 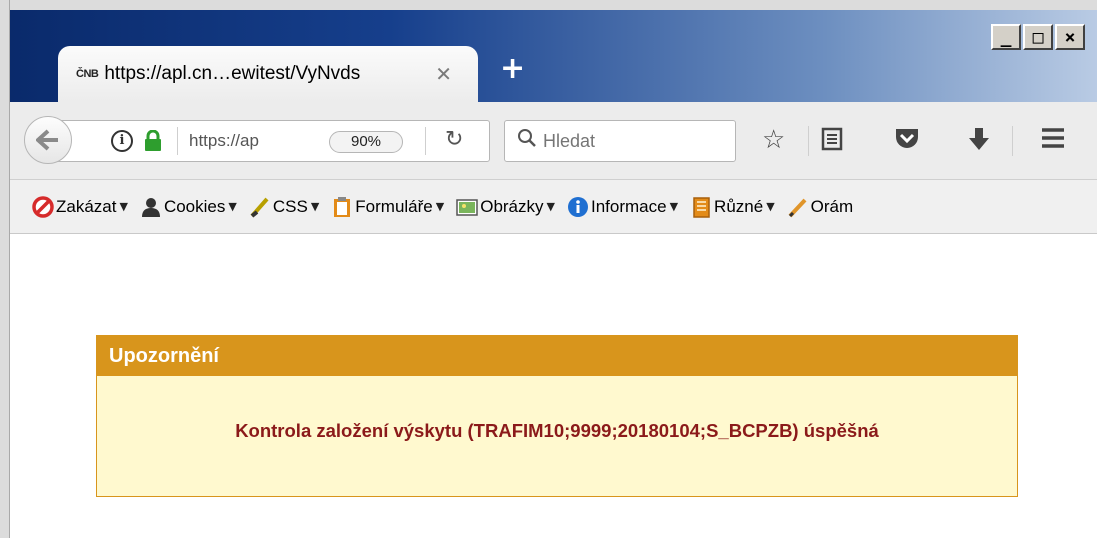 What do you see at coordinates (1070, 37) in the screenshot?
I see `close-window-button: ×` at bounding box center [1070, 37].